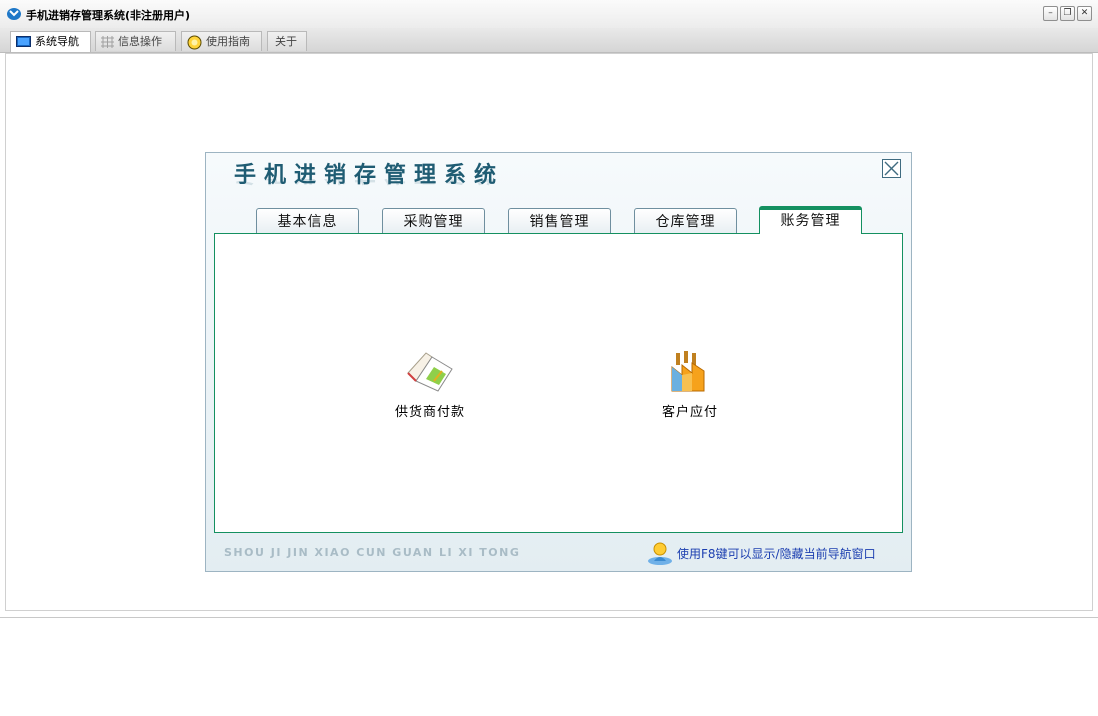 The image size is (1098, 716). Describe the element at coordinates (14, 14) in the screenshot. I see `app-logo-icon` at that location.